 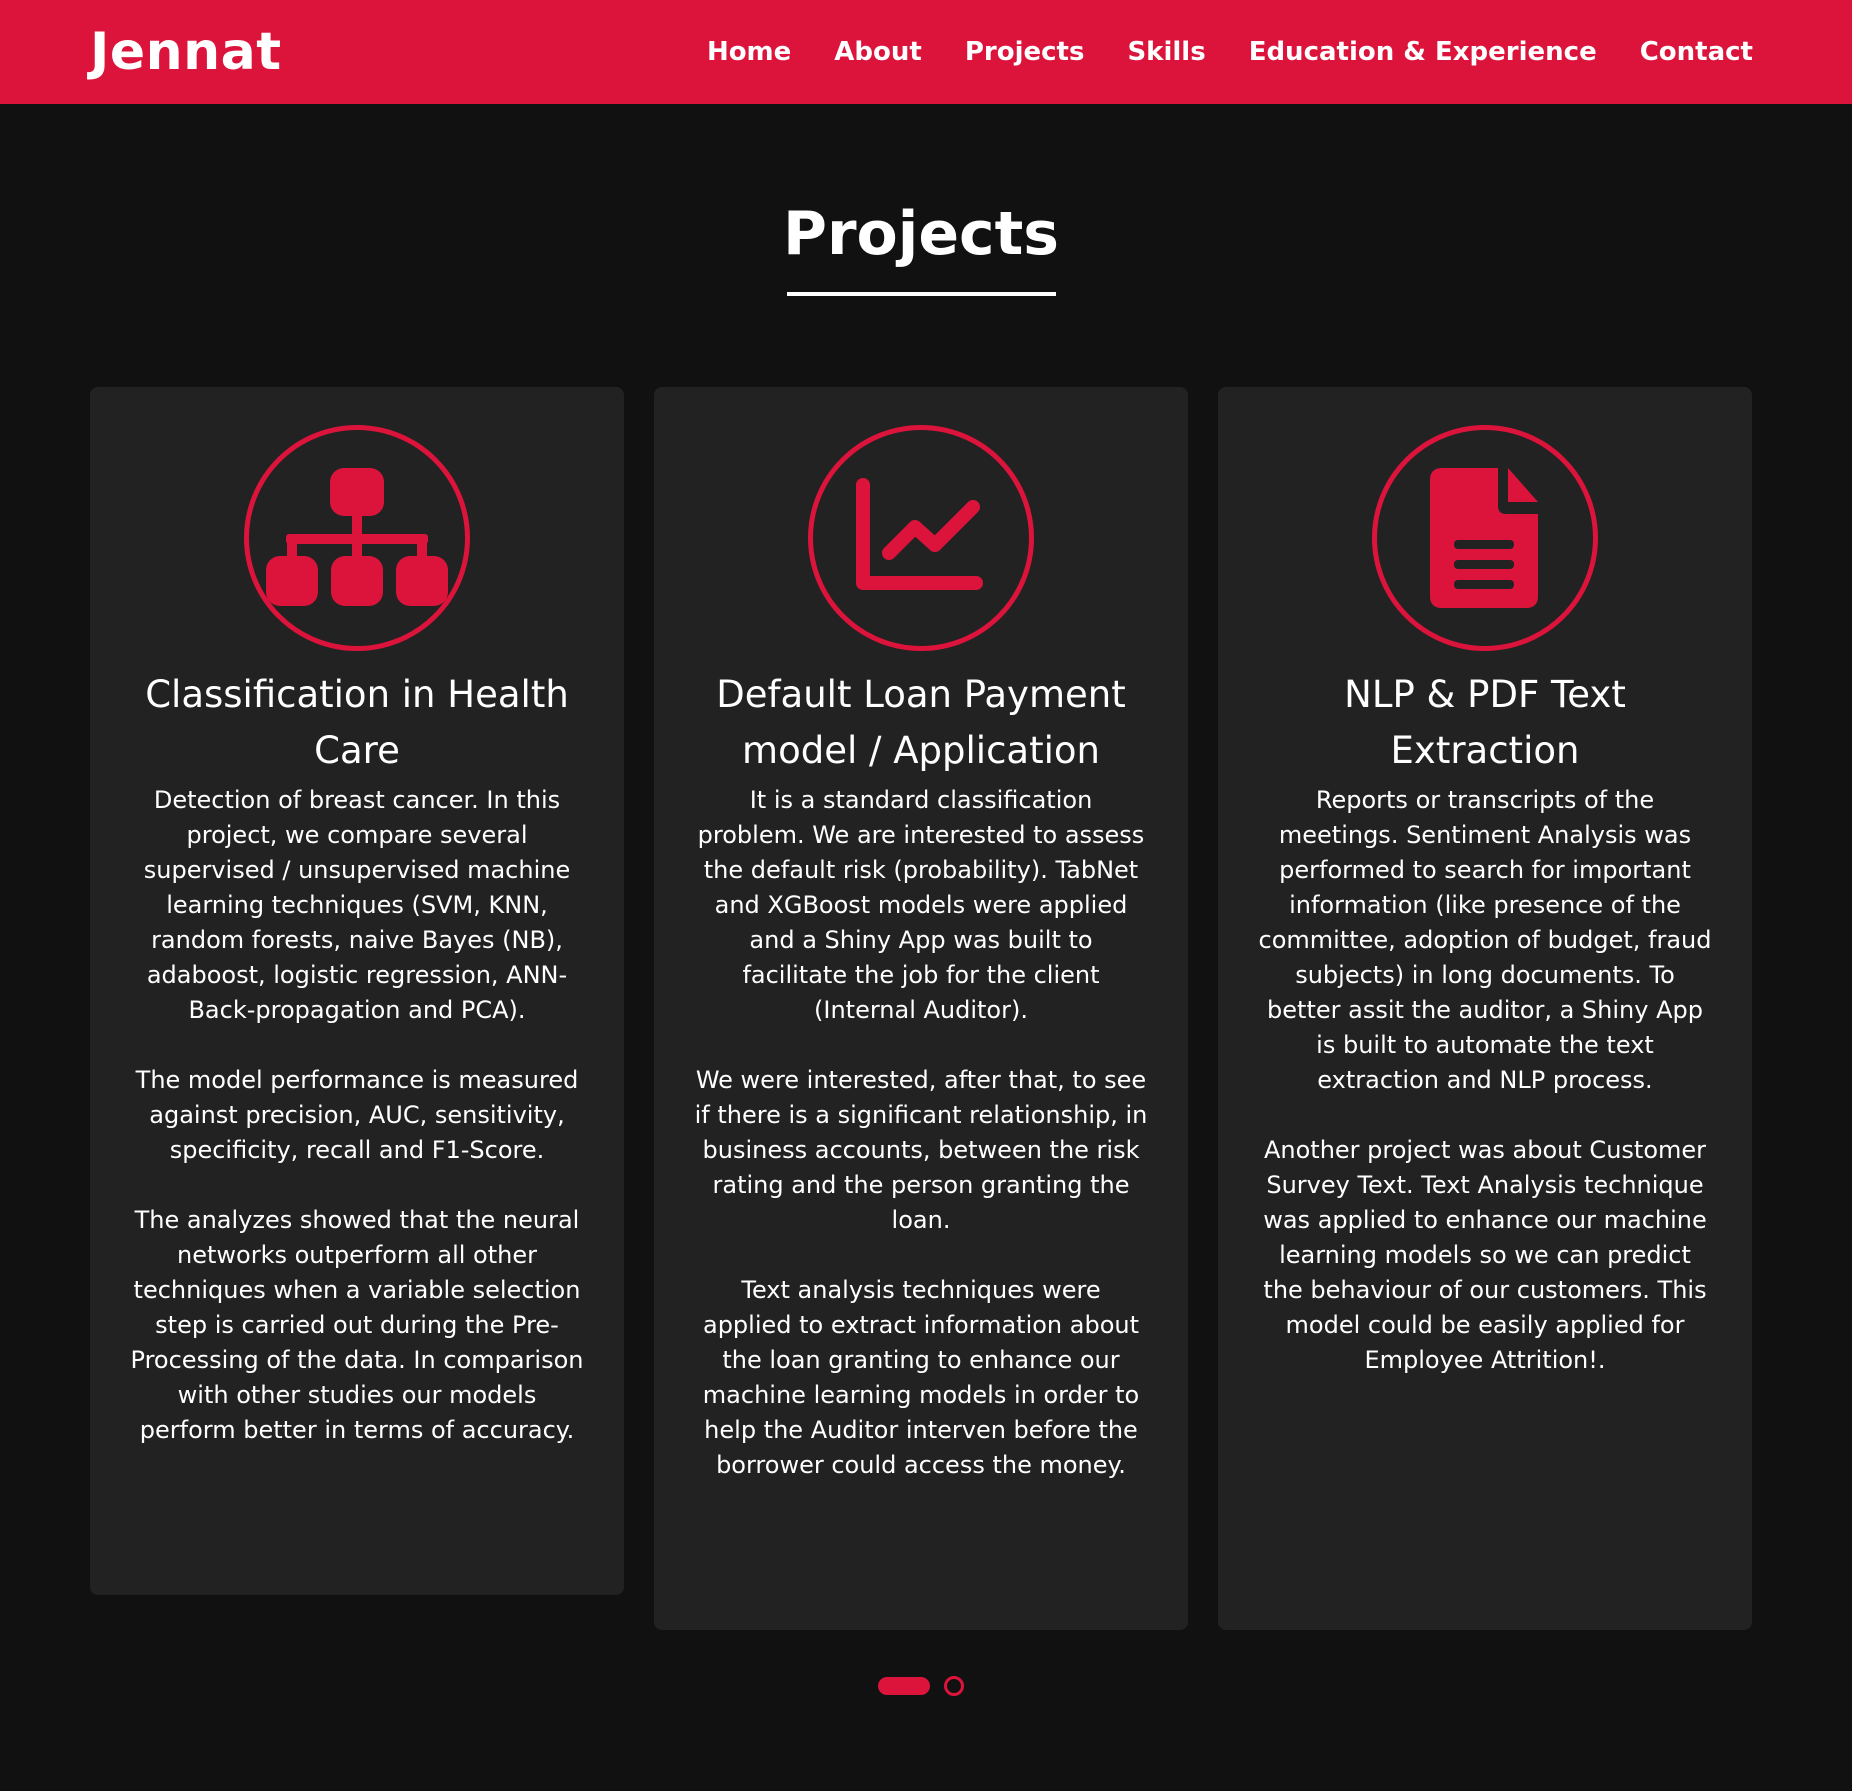 I want to click on section-heading: Projects, so click(x=921, y=234).